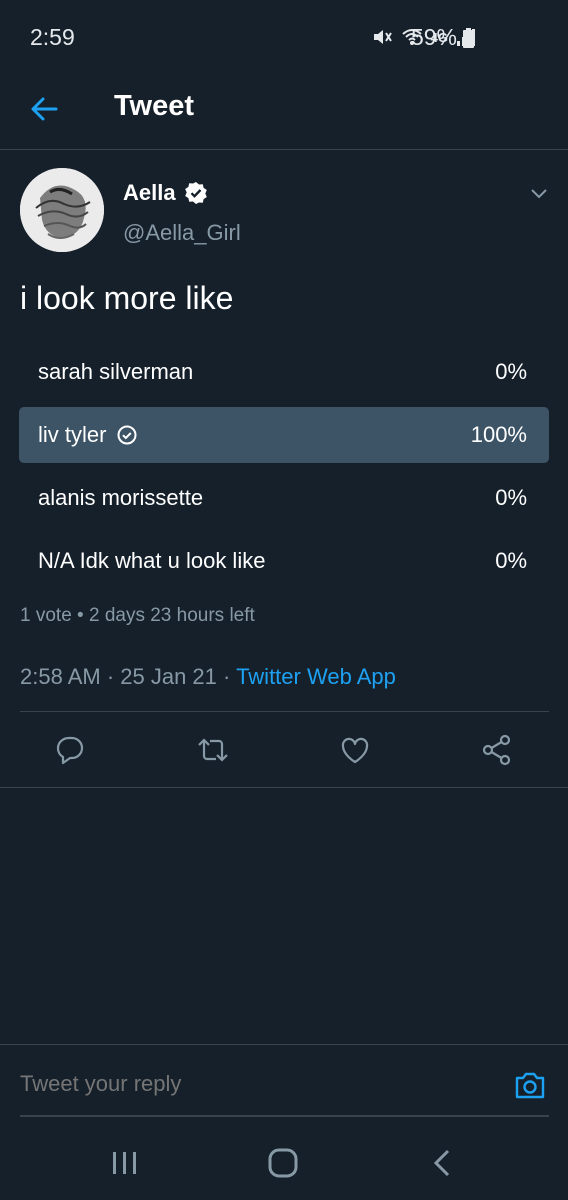  What do you see at coordinates (284, 435) in the screenshot?
I see `poll-option-winner: liv tyler 100%` at bounding box center [284, 435].